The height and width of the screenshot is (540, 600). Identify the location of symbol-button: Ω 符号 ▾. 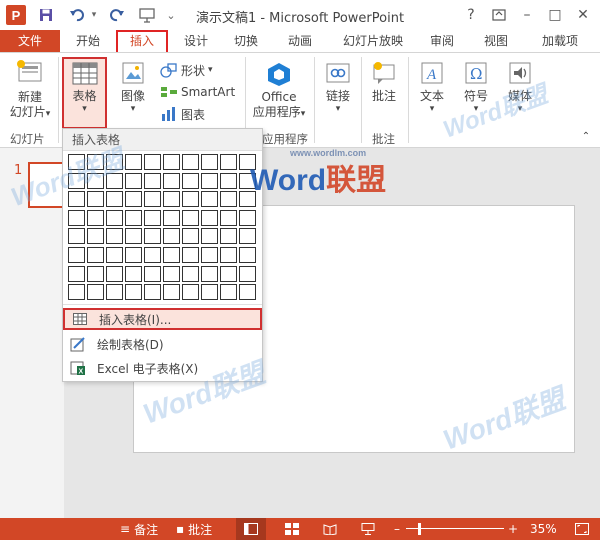
(476, 92).